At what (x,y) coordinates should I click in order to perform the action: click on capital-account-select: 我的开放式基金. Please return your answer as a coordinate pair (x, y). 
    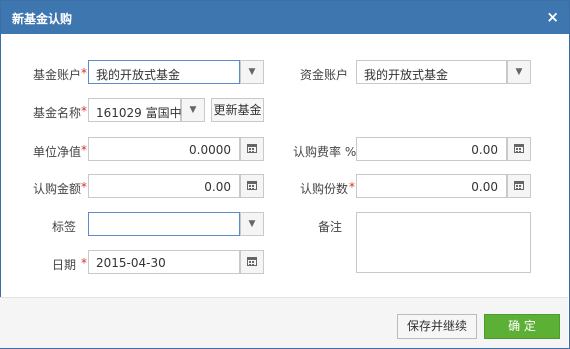
    Looking at the image, I should click on (431, 72).